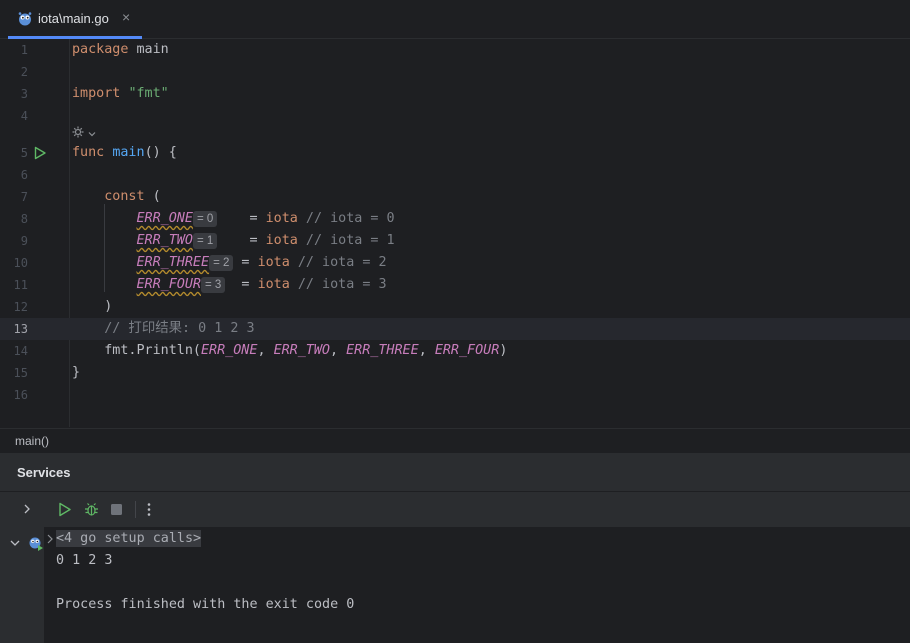 This screenshot has width=910, height=643. I want to click on code-line-1: 1 package main, so click(455, 50).